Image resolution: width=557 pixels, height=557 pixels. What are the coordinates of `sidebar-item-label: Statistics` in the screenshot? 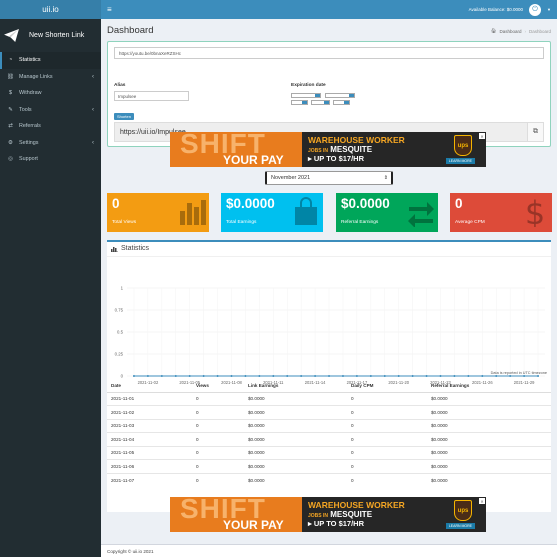 It's located at (30, 60).